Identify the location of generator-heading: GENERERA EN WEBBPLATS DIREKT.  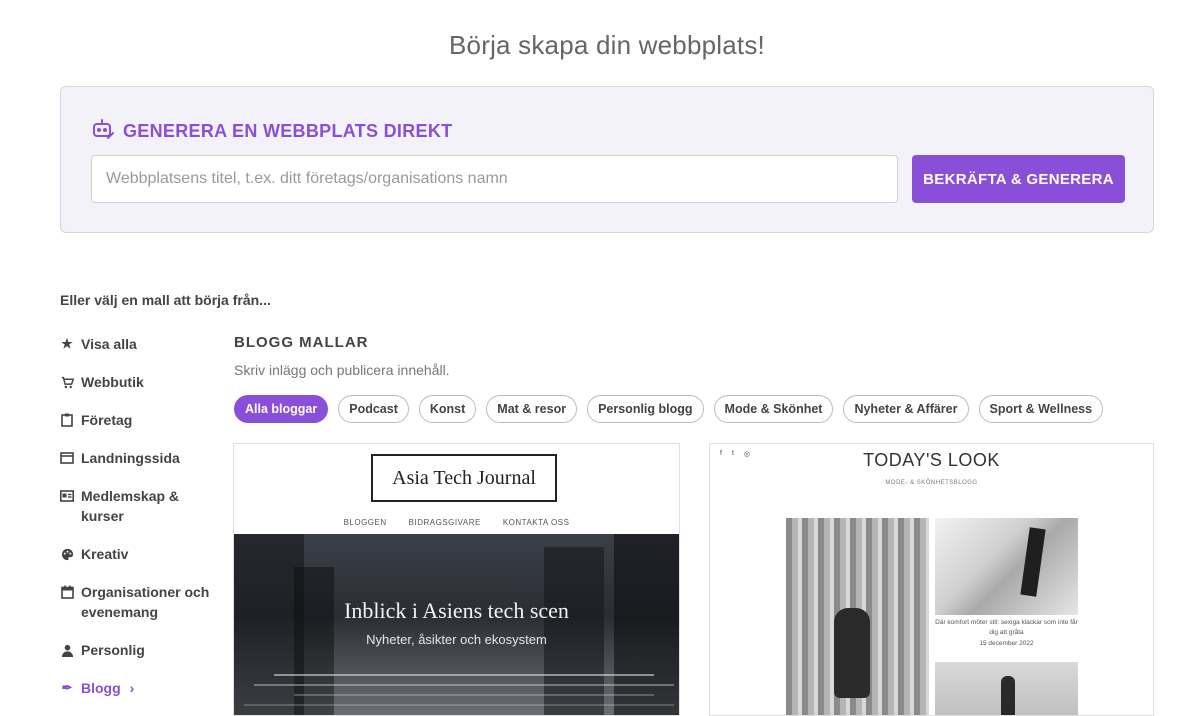
(271, 131).